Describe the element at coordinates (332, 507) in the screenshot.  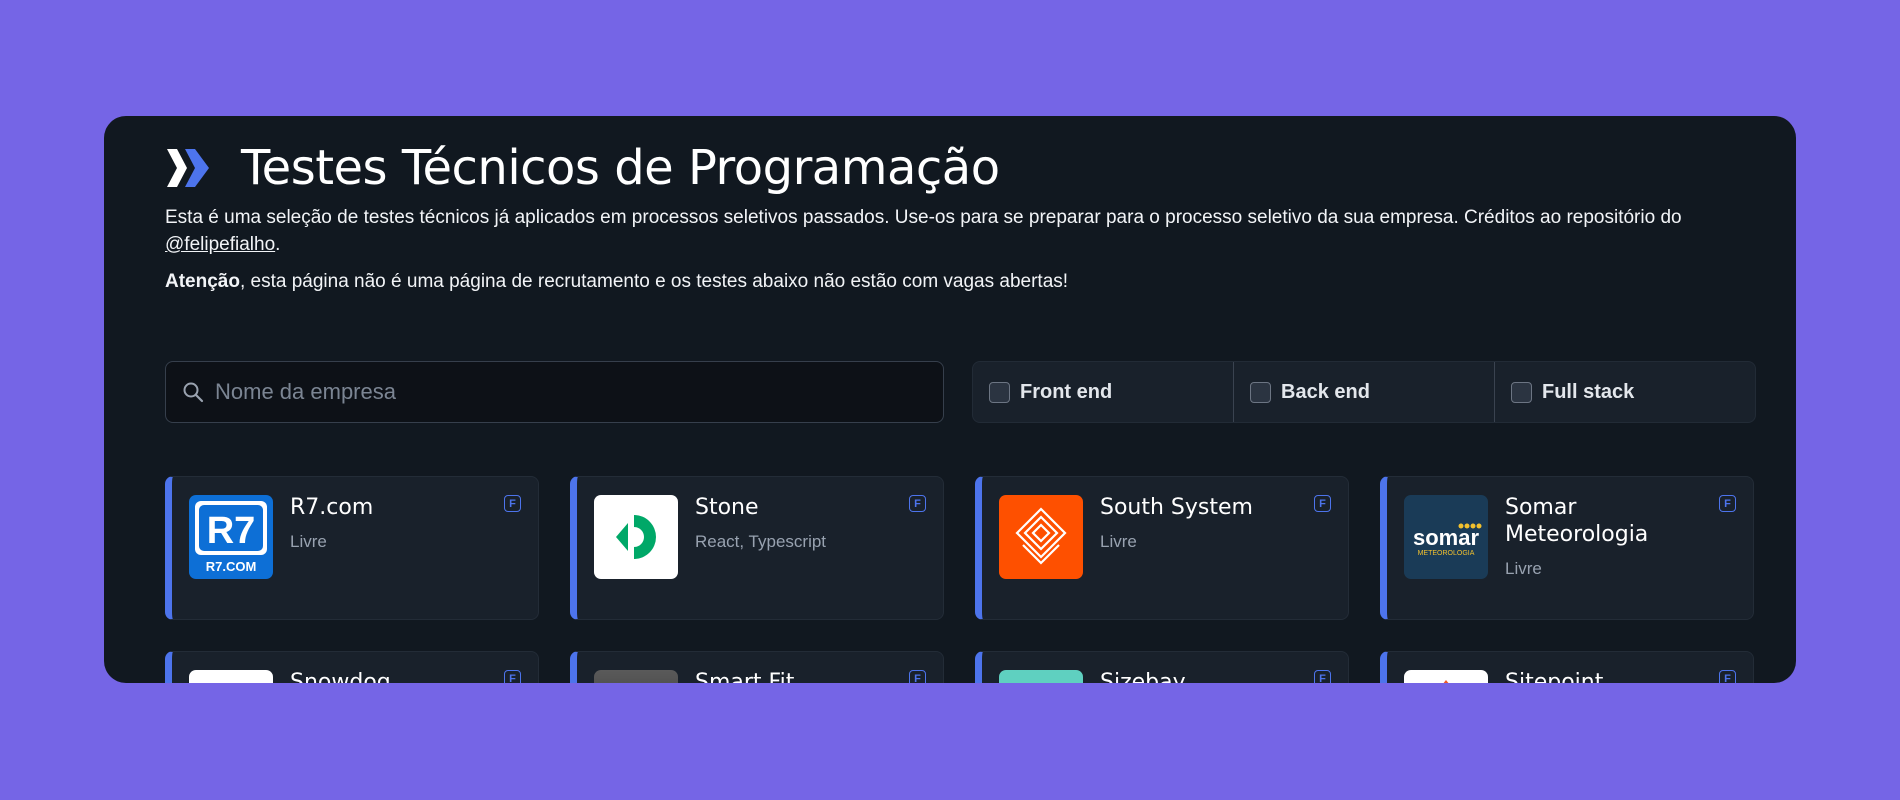
I see `company-name: R7.com` at that location.